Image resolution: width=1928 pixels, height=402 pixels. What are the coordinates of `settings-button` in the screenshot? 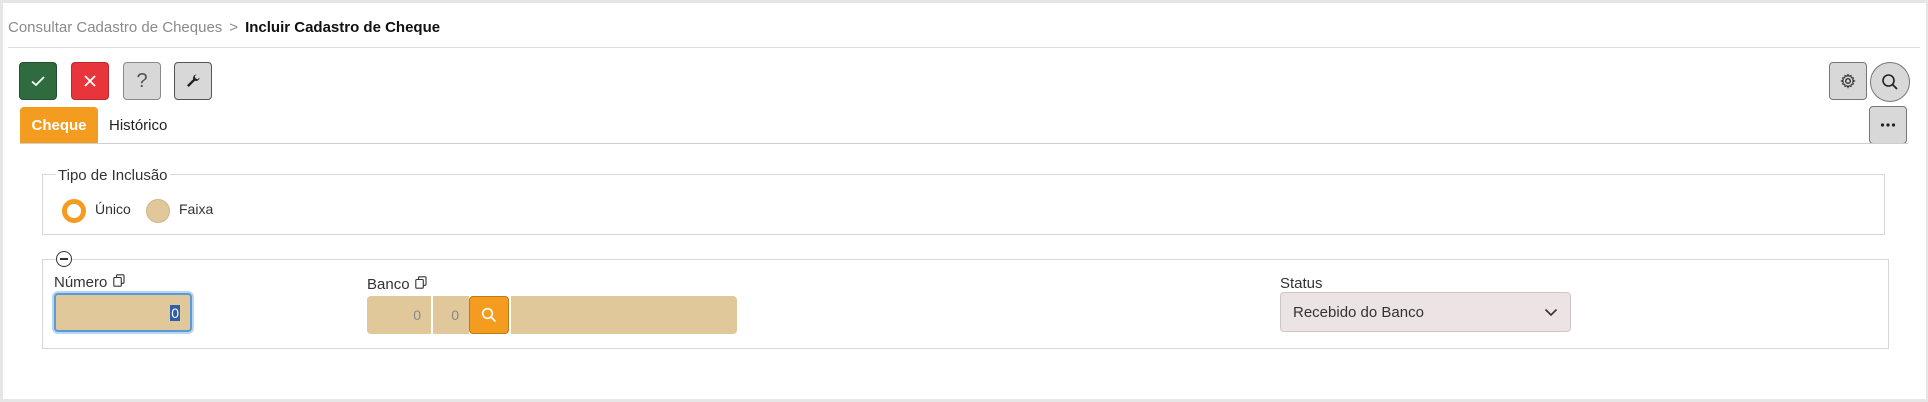 It's located at (1848, 81).